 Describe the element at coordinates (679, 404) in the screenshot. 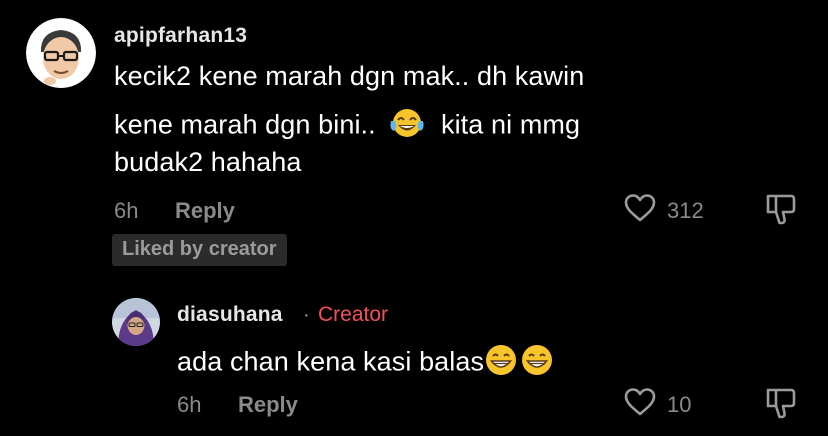

I see `like-count: 10` at that location.